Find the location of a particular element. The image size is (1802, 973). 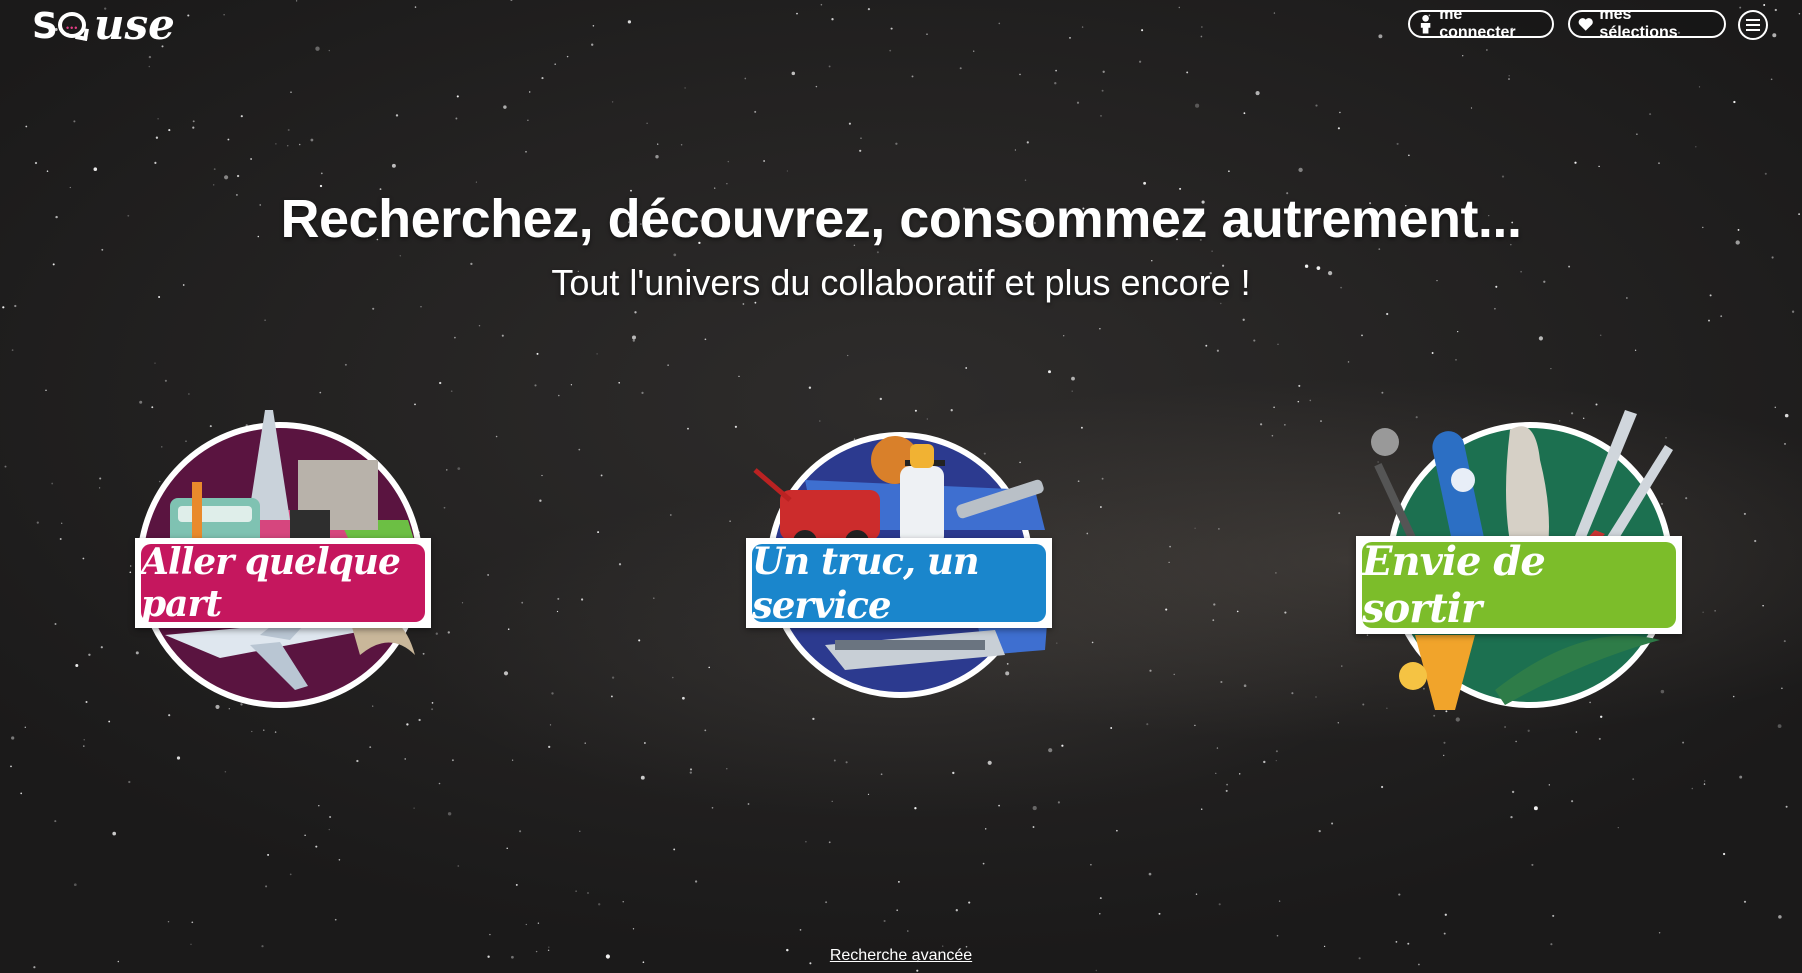

logo-word-use: use is located at coordinates (134, 24).